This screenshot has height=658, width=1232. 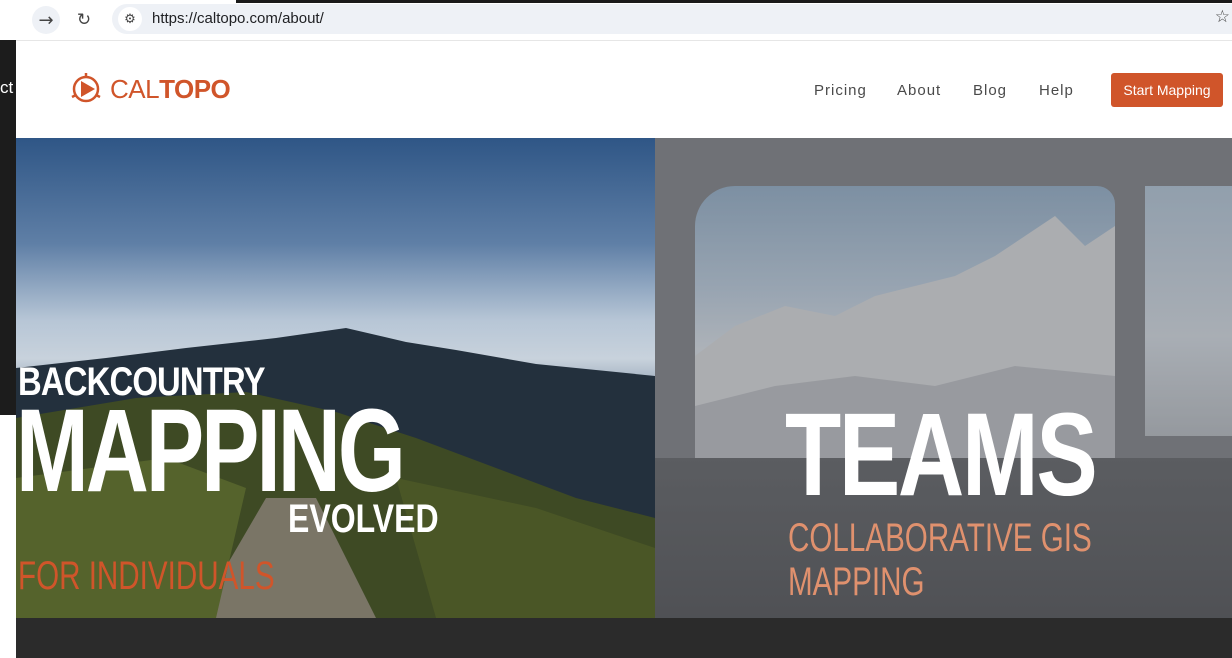 I want to click on window-edge, so click(x=734, y=1).